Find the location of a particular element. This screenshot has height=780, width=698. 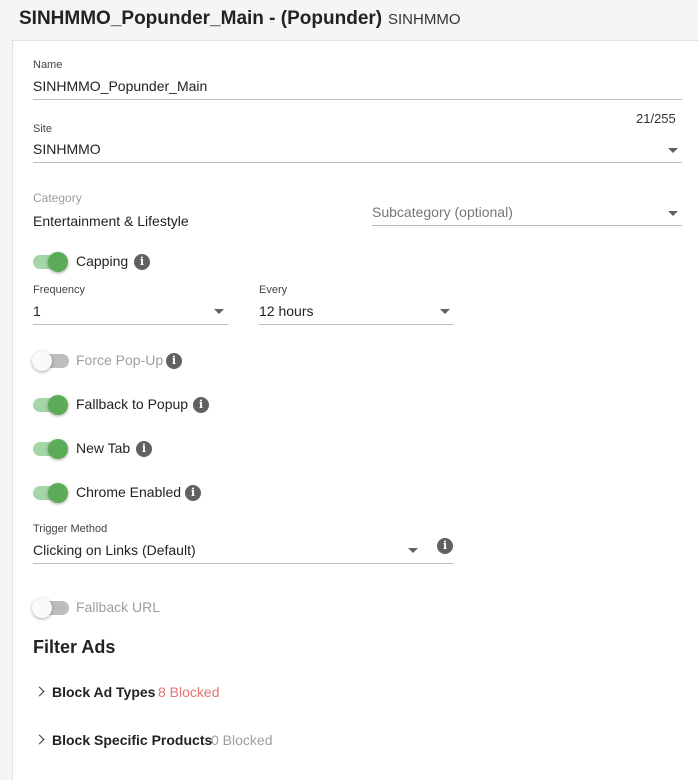

name-field: Name is located at coordinates (47, 65).